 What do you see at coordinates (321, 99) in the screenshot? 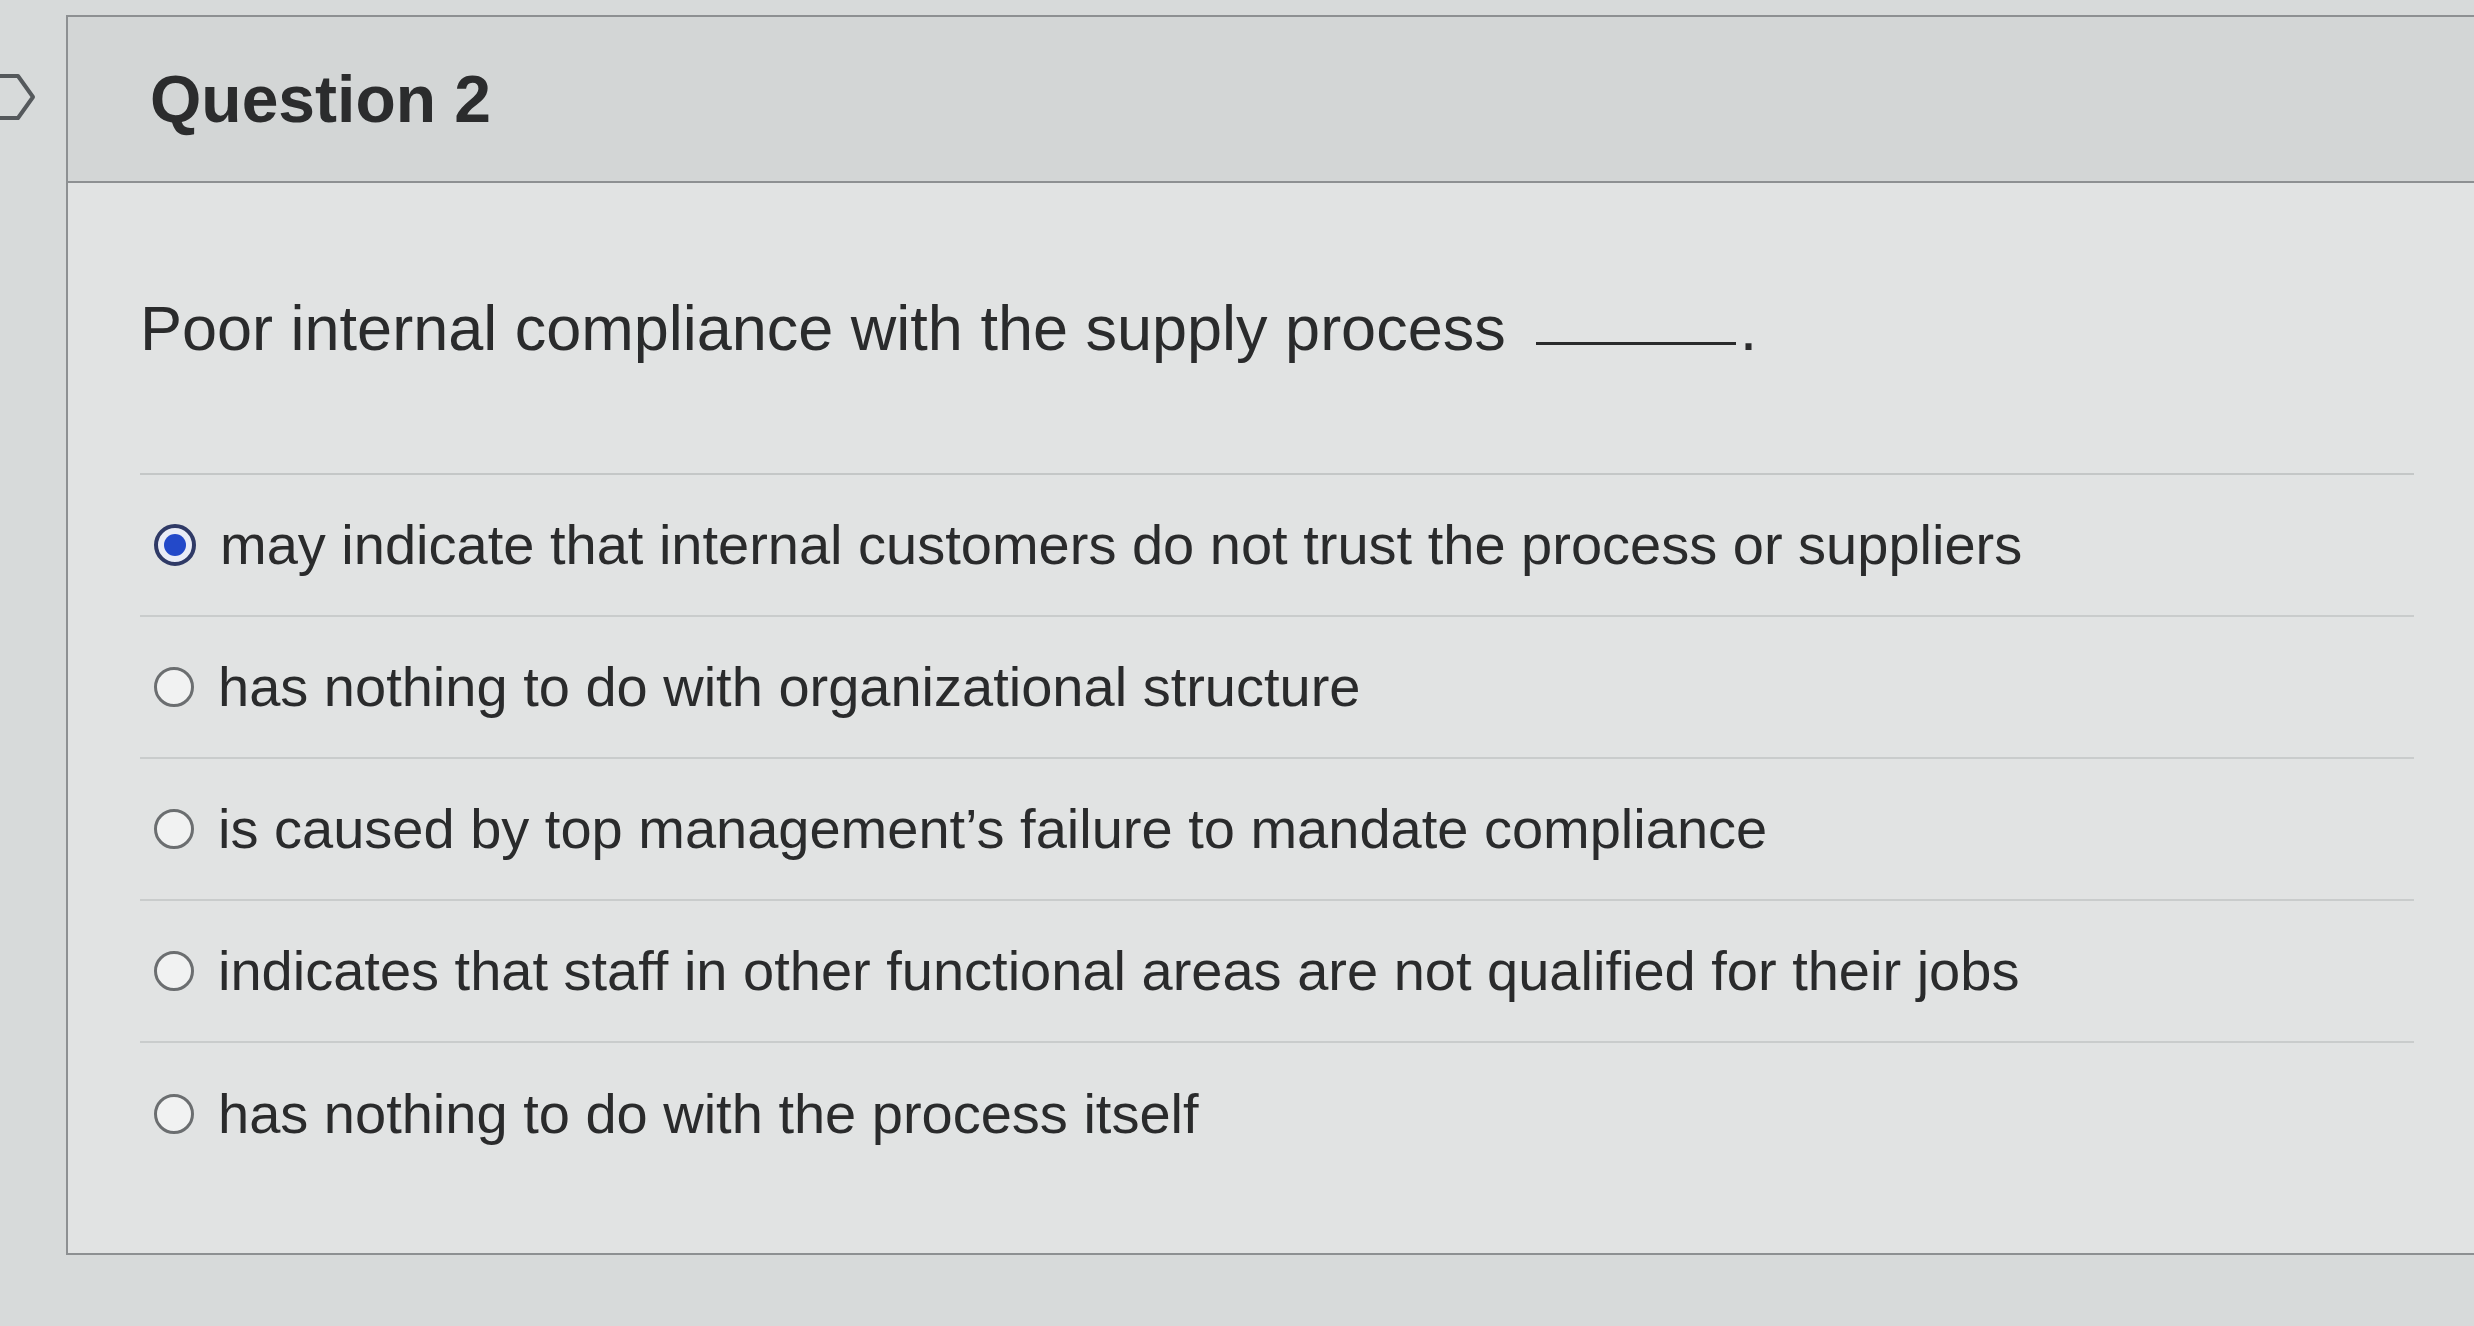
I see `question-title: Question 2` at bounding box center [321, 99].